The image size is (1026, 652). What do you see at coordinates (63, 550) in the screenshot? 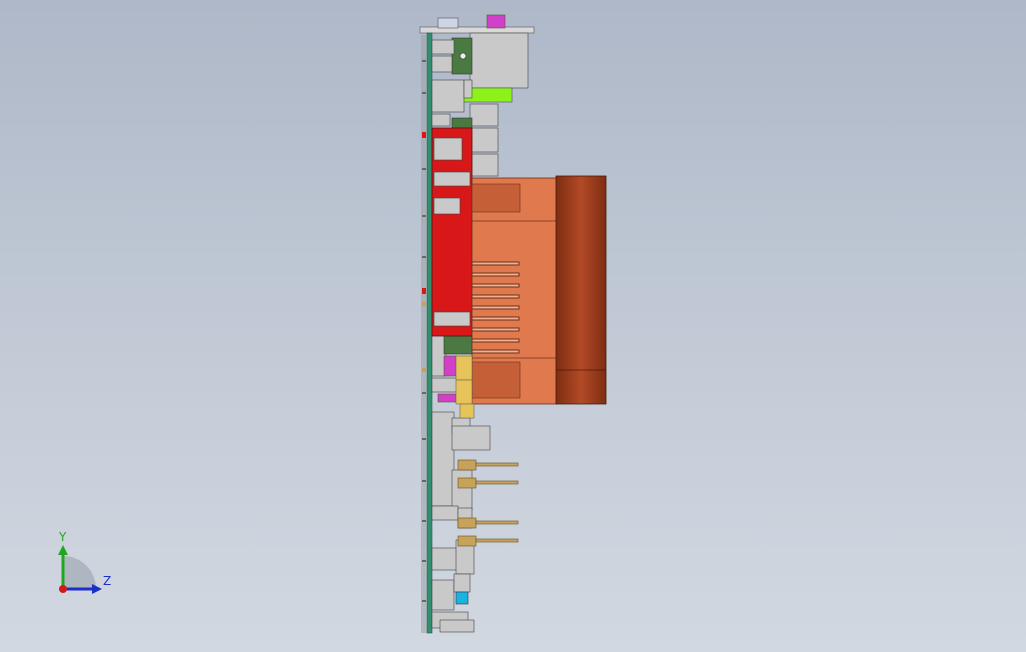
I see `y-arrow-head` at bounding box center [63, 550].